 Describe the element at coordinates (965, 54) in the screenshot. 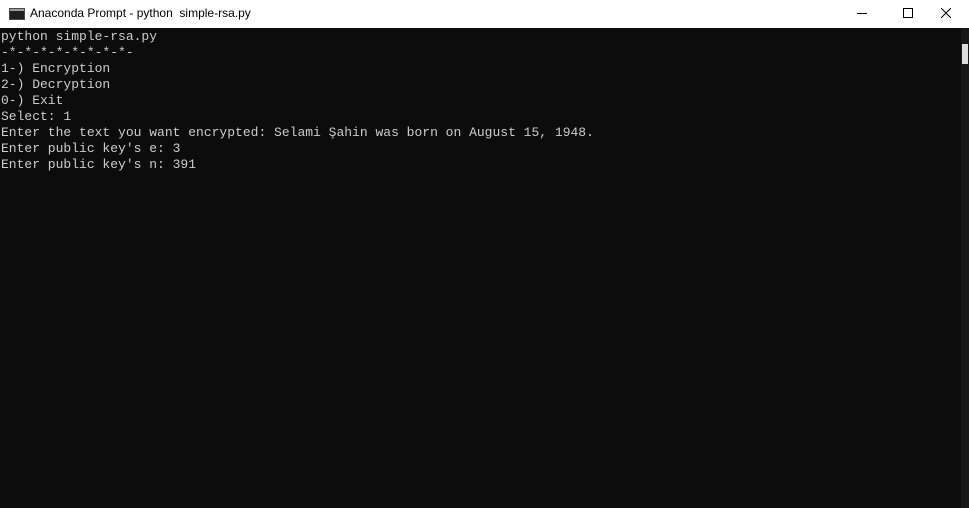

I see `scrollbar-thumb` at that location.